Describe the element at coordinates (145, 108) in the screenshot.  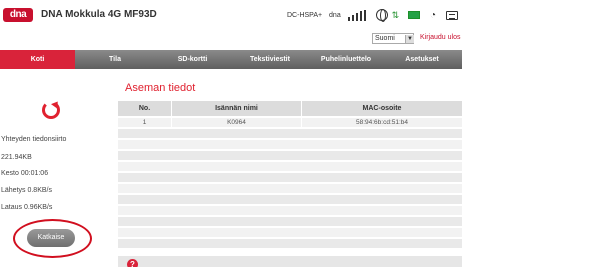
I see `col-header-no: No.` at that location.